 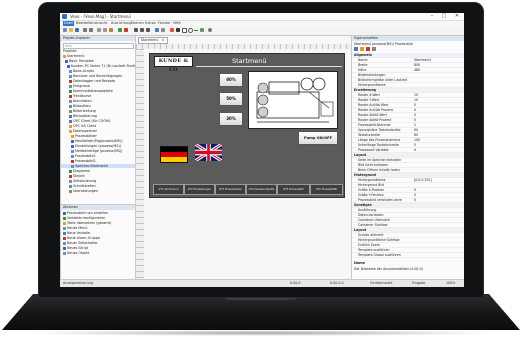 What do you see at coordinates (98, 76) in the screenshot?
I see `tree-item: Benutzer und Berechtigungen` at bounding box center [98, 76].